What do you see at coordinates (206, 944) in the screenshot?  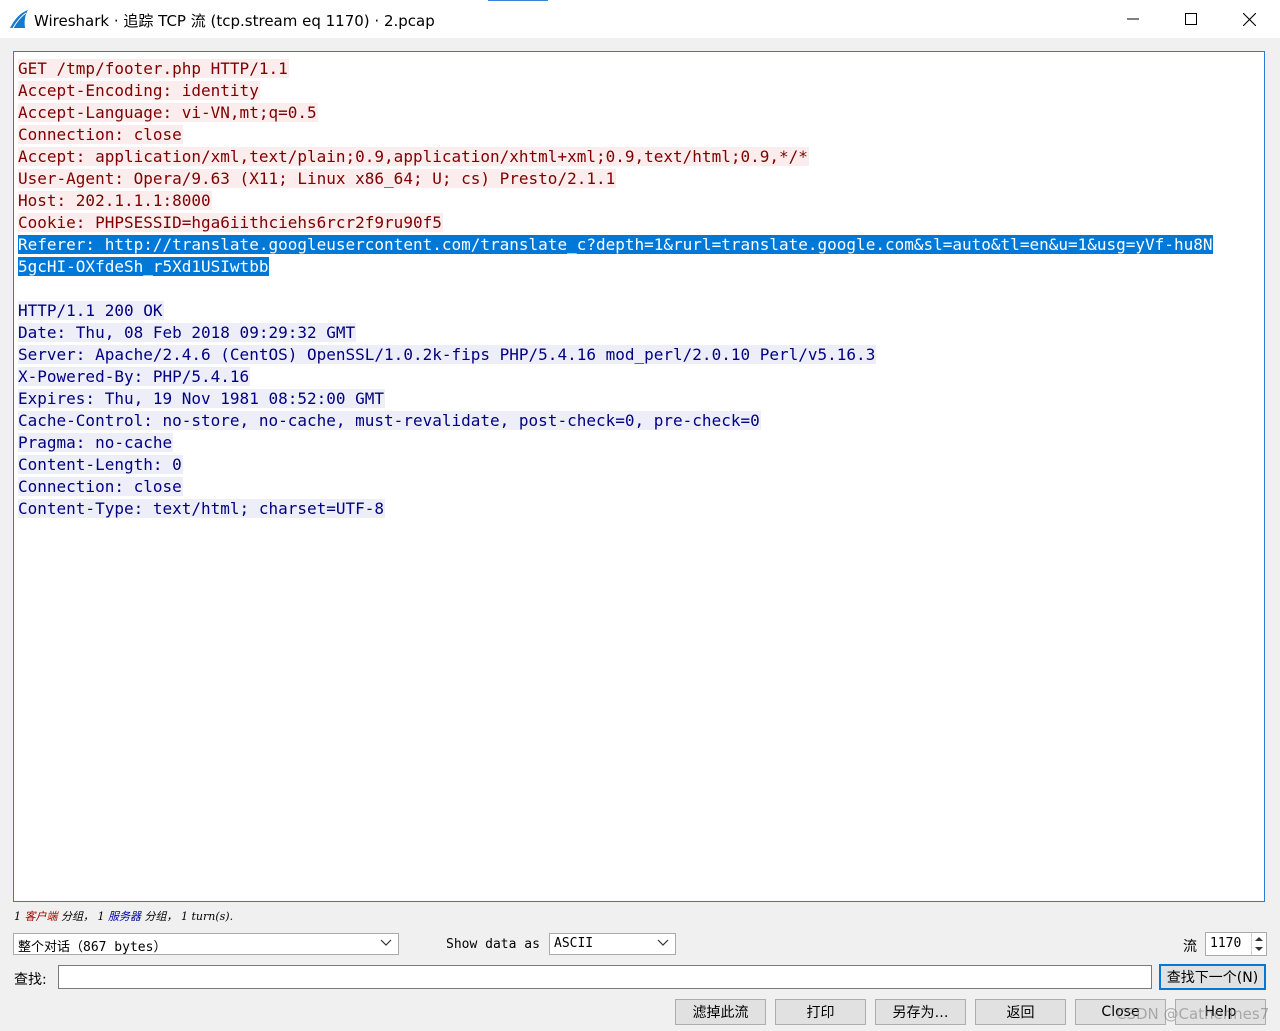 I see `conversation-select: 整个对话（867 bytes）` at bounding box center [206, 944].